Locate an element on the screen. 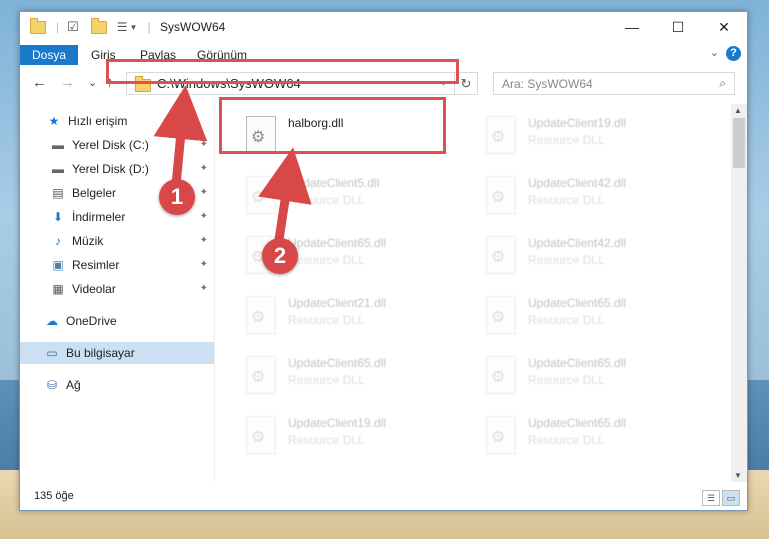 The image size is (769, 539). sidebar-item-local-disk-c: ▬ Yerel Disk (C:) ✦ is located at coordinates (117, 145).